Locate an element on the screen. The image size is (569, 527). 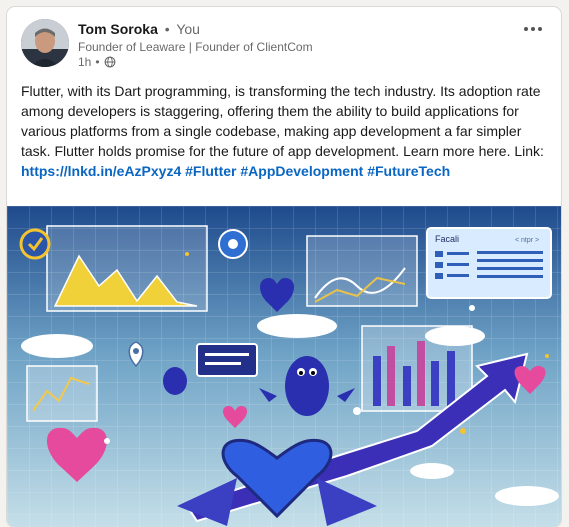
more-options-icon is located at coordinates (533, 29).